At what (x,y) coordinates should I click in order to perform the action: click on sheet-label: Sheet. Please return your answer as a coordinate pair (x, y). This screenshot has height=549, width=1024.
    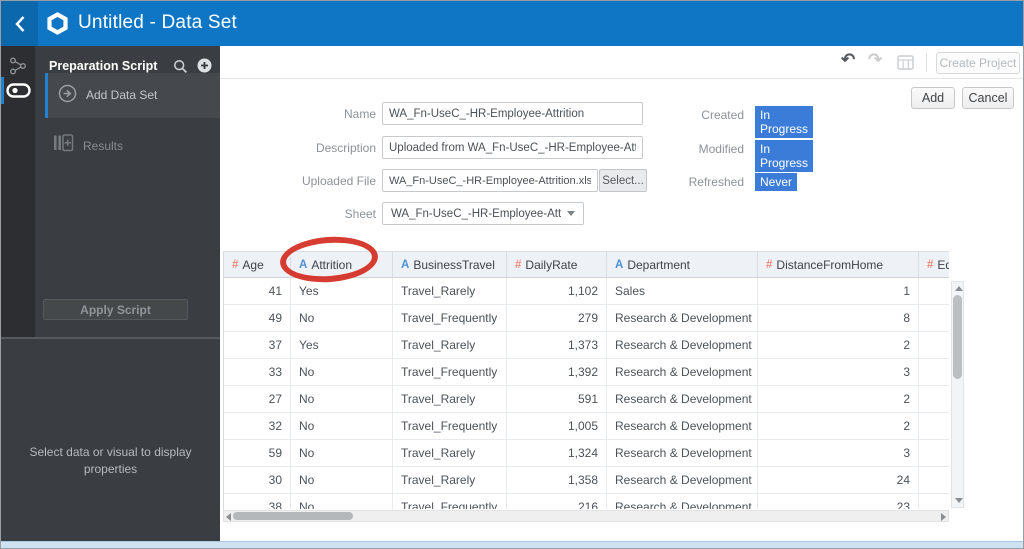
    Looking at the image, I should click on (360, 214).